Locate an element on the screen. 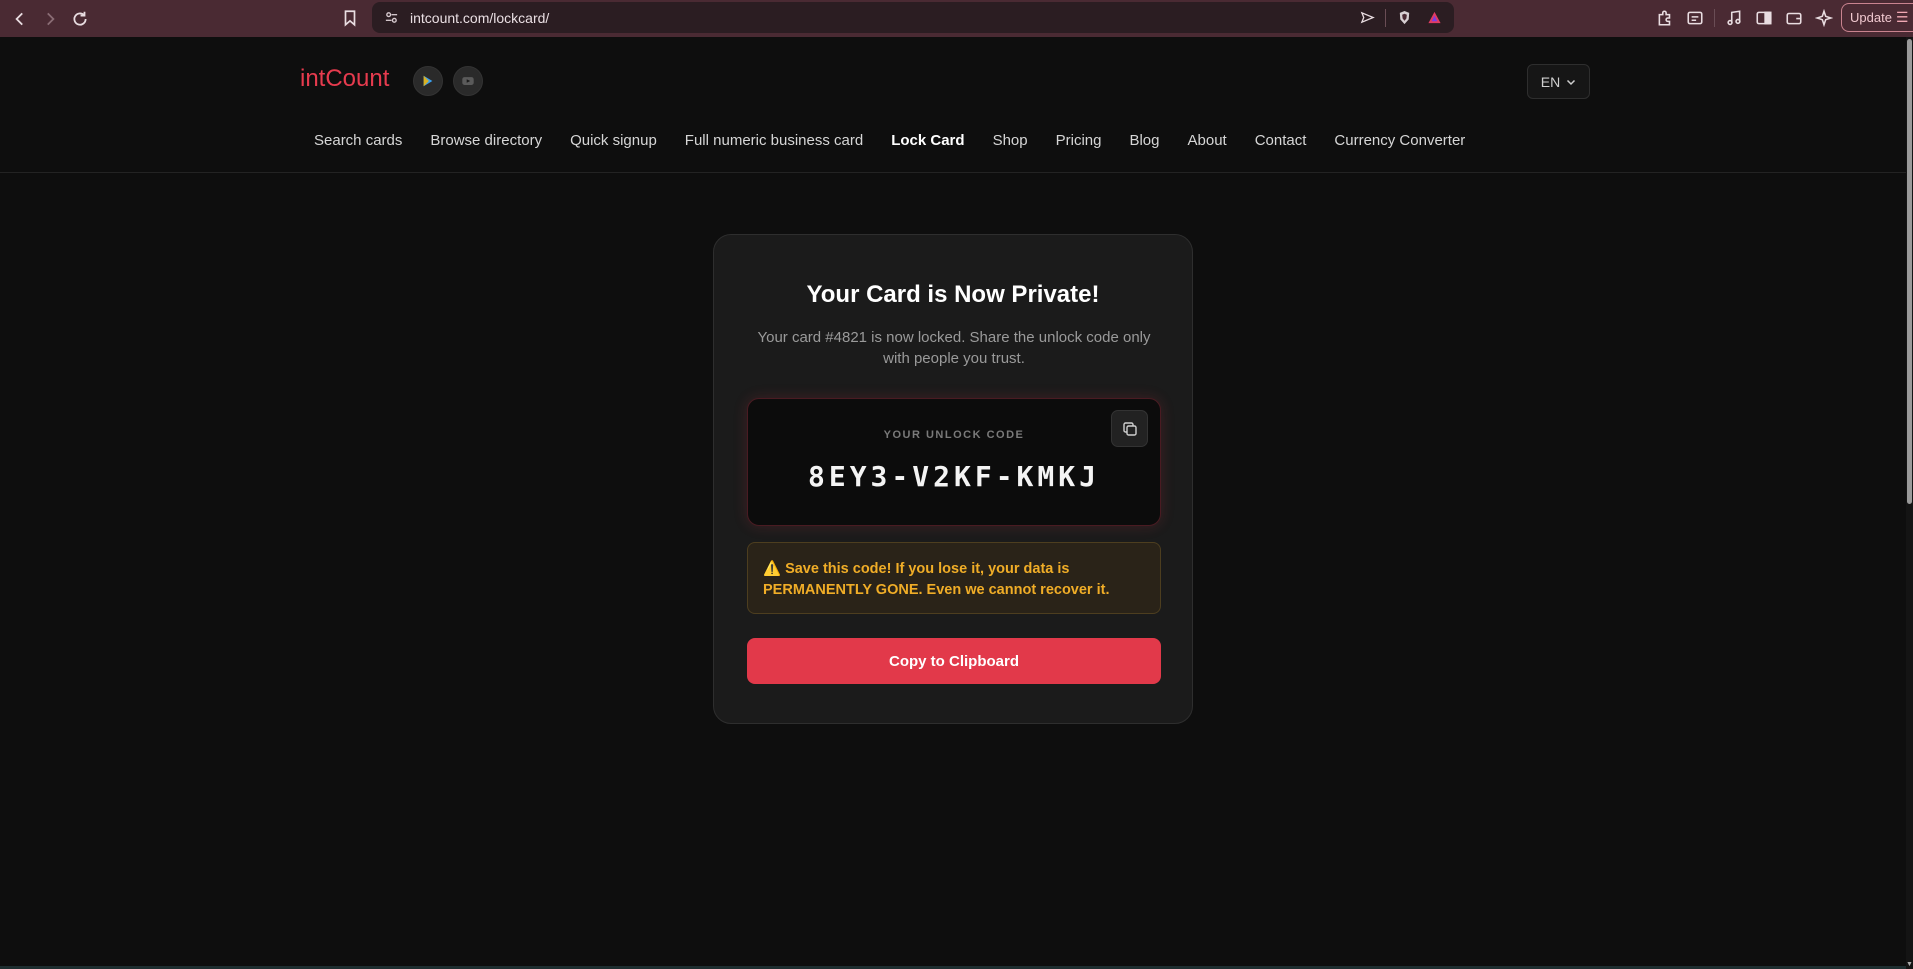 This screenshot has width=1913, height=969. unlock-code-value: 8EY3-V2KF-KMKJ is located at coordinates (954, 476).